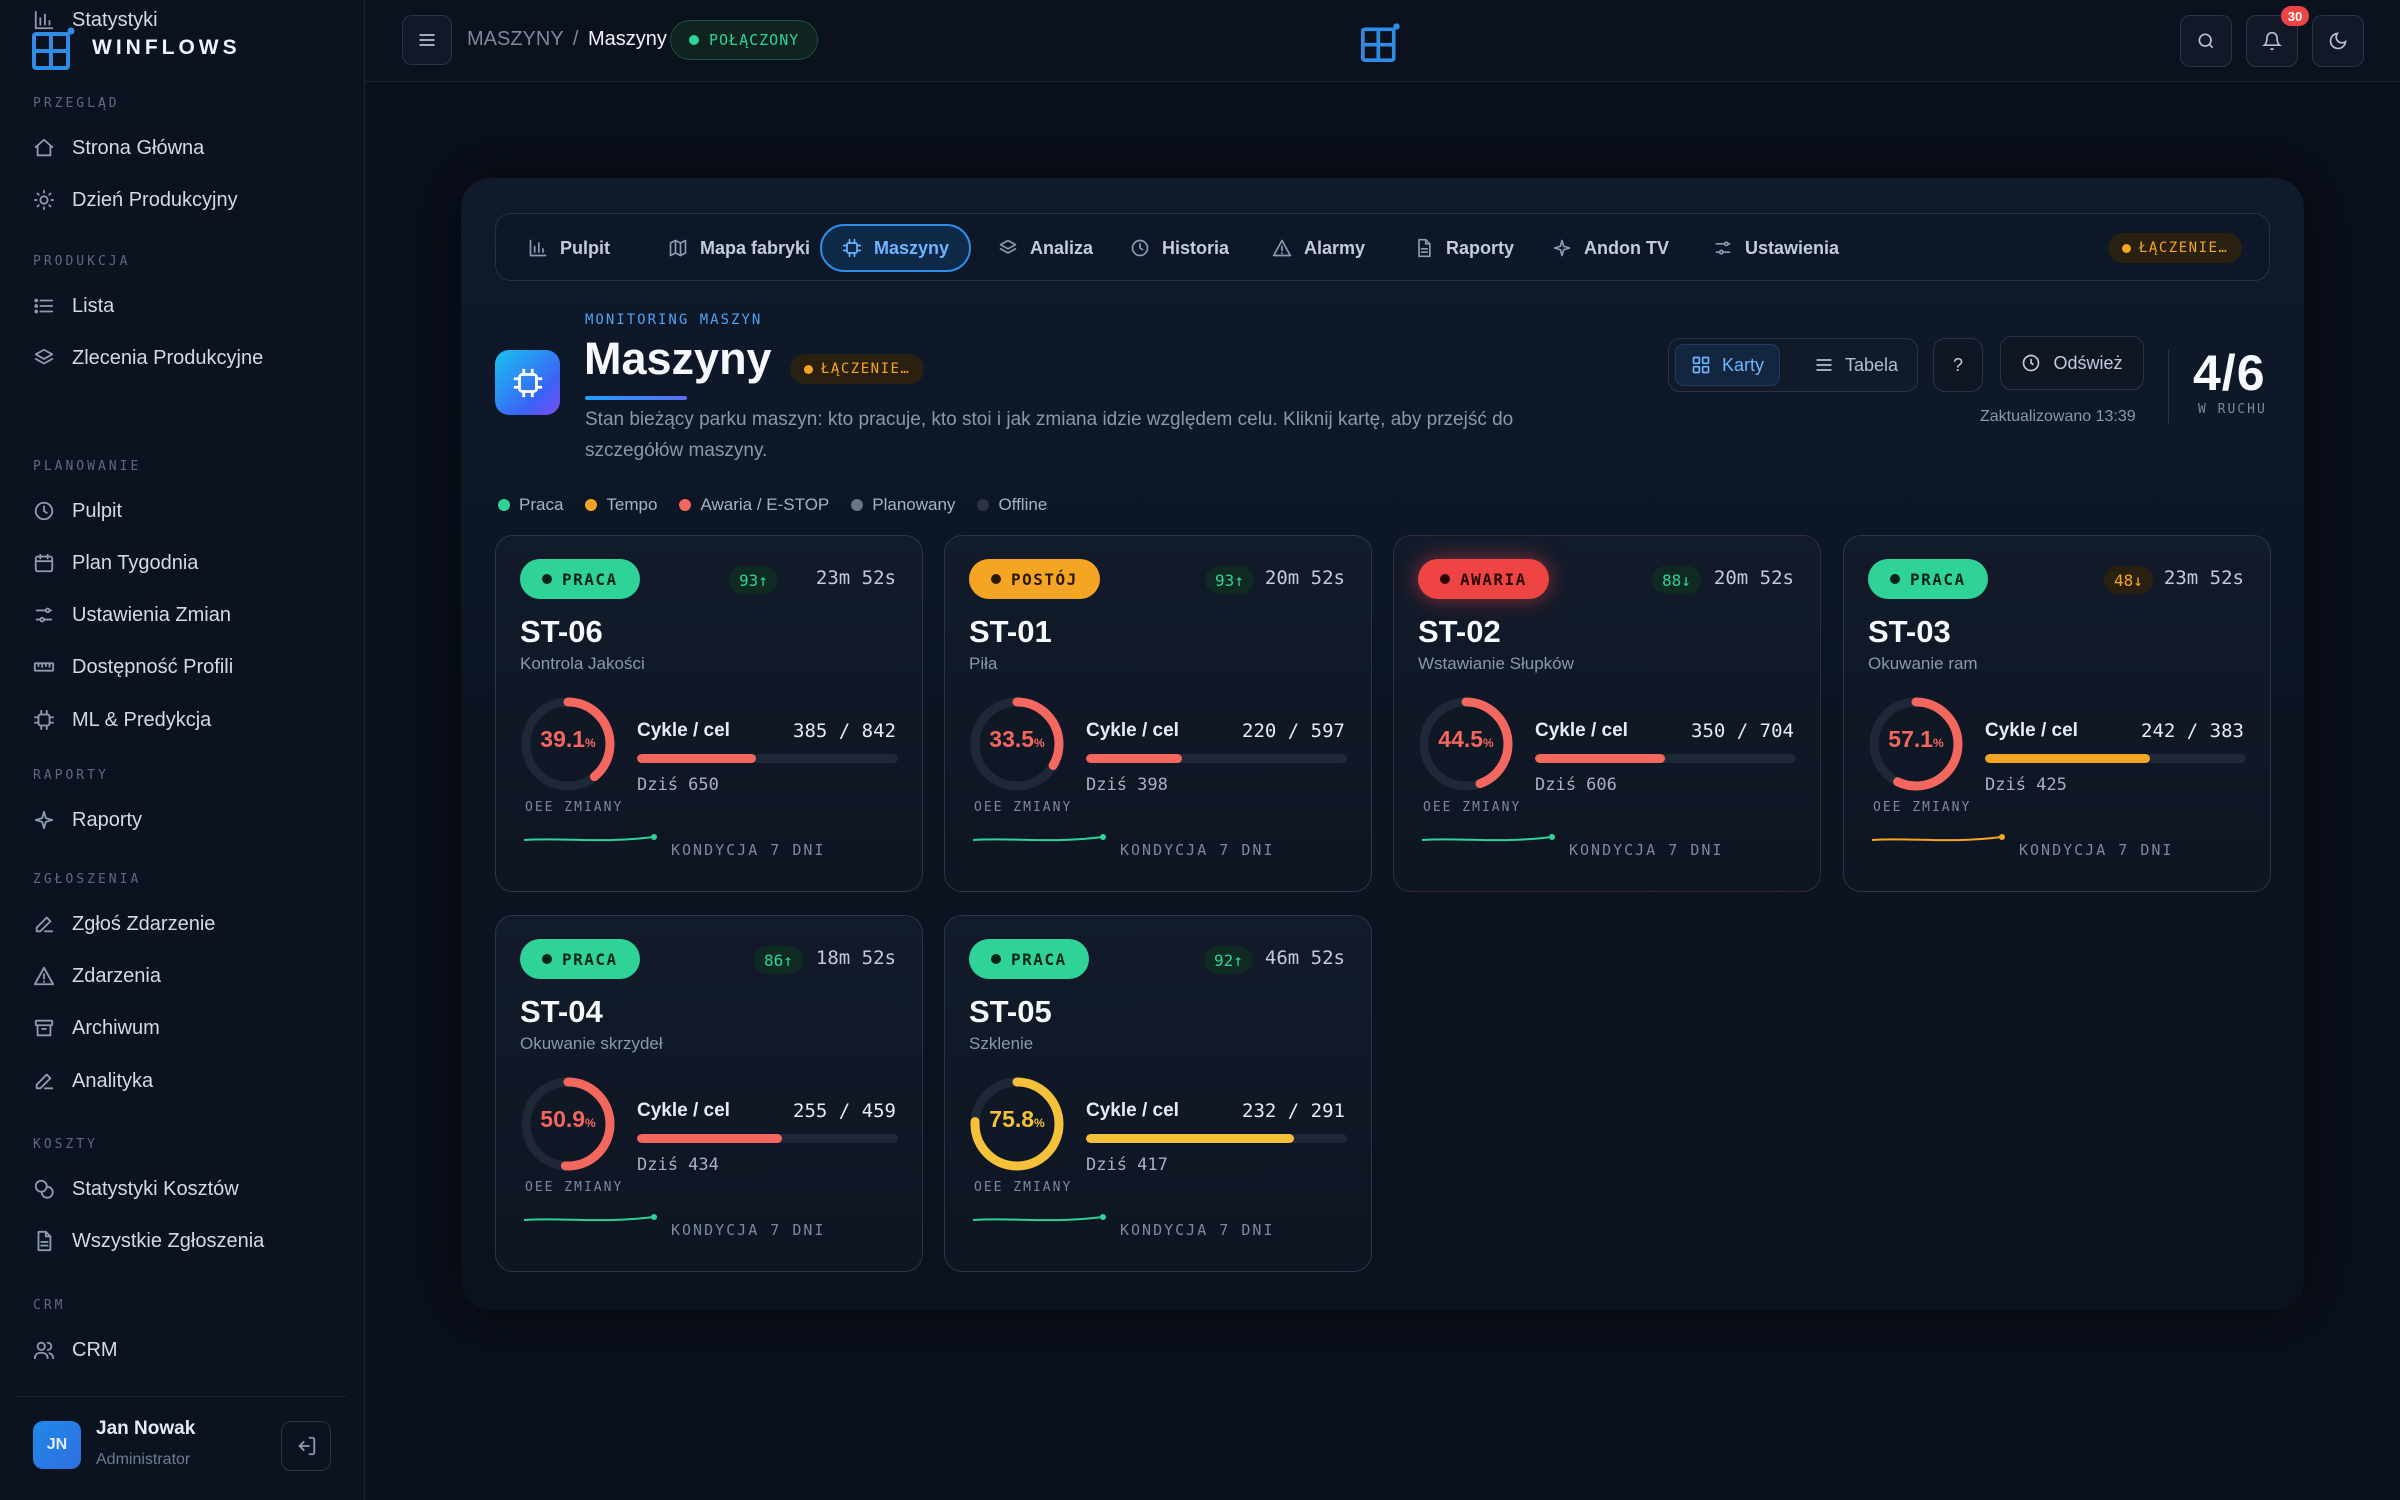 This screenshot has height=1500, width=2400. What do you see at coordinates (2338, 41) in the screenshot?
I see `theme-toggle-button` at bounding box center [2338, 41].